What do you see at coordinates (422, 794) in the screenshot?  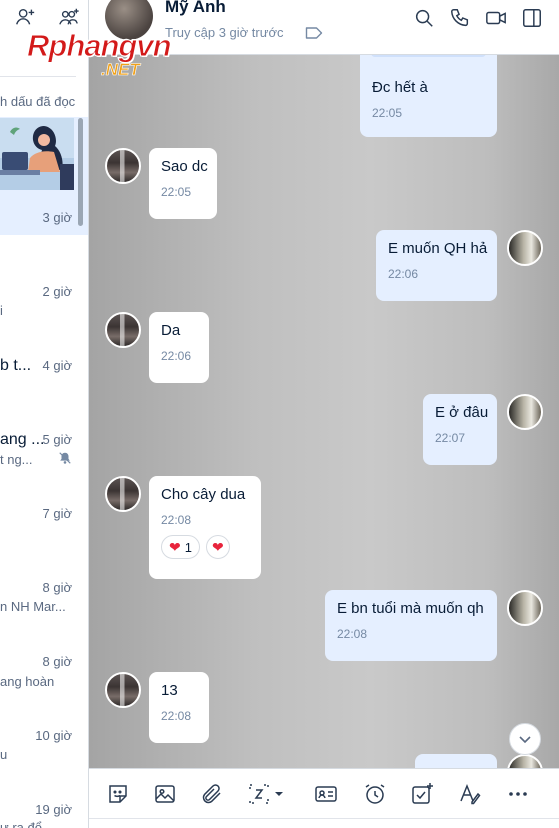 I see `task-icon` at bounding box center [422, 794].